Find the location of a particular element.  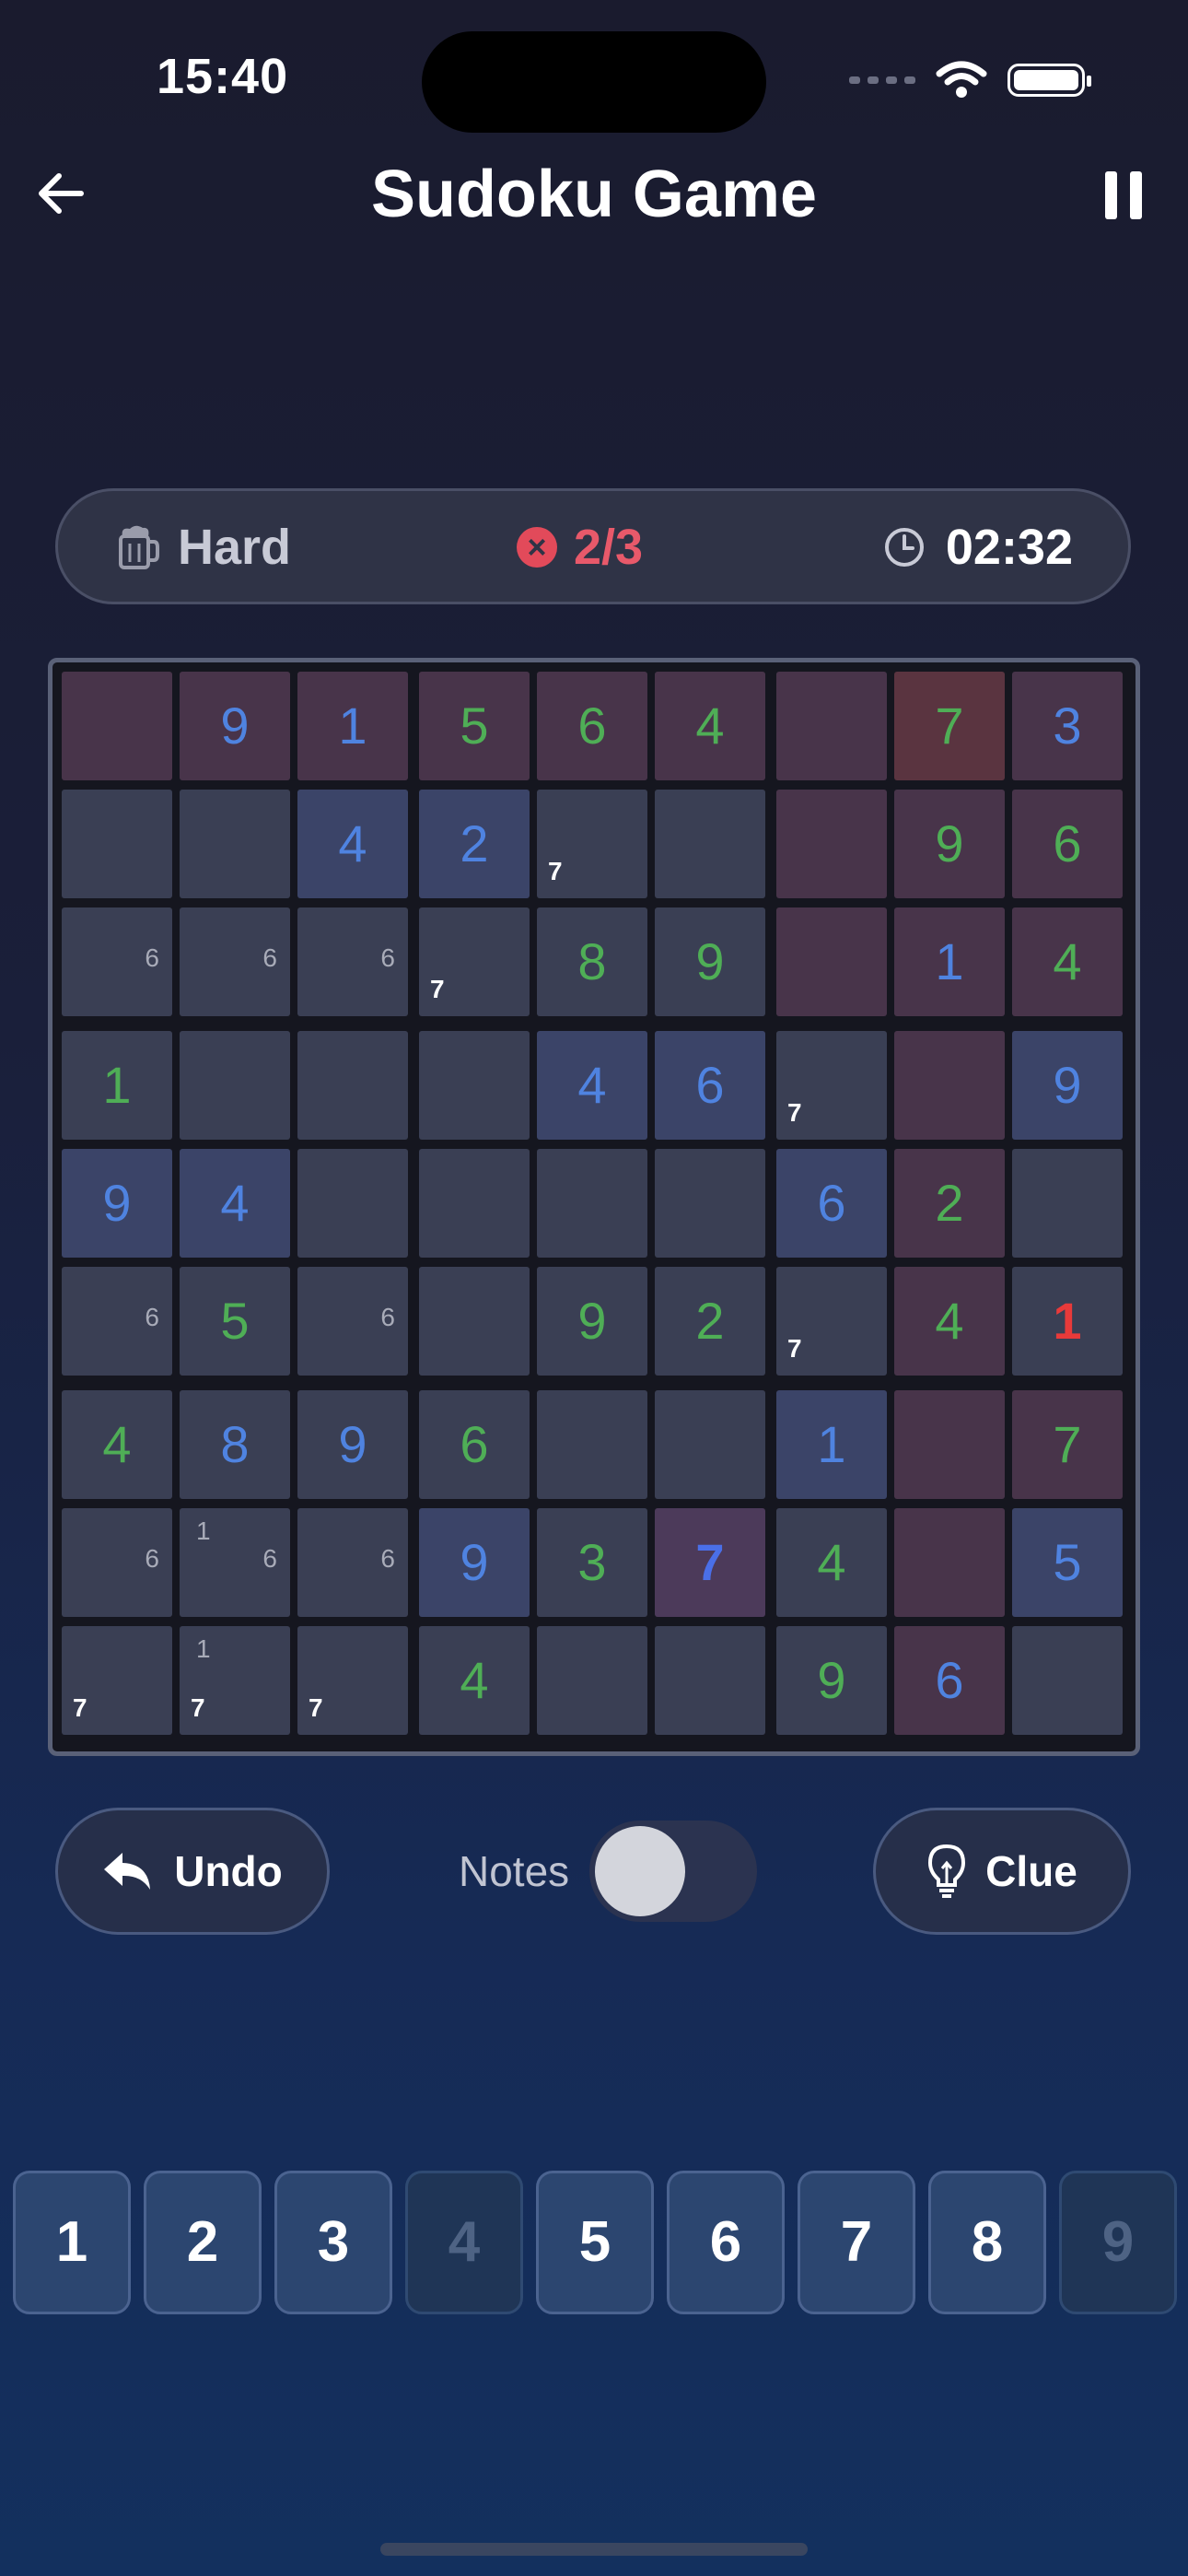

sudoku-cell-r2c1 is located at coordinates (117, 844).